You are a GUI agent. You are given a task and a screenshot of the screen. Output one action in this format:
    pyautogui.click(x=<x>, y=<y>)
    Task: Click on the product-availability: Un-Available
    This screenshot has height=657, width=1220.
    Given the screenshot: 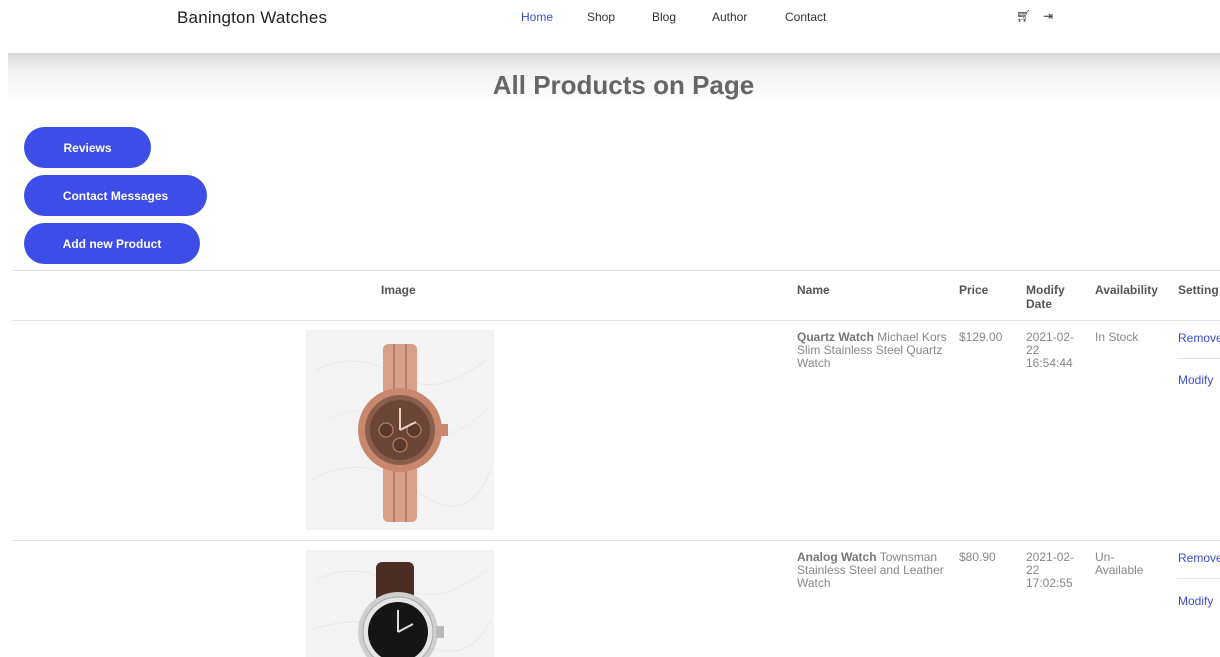 What is the action you would take?
    pyautogui.click(x=1119, y=563)
    